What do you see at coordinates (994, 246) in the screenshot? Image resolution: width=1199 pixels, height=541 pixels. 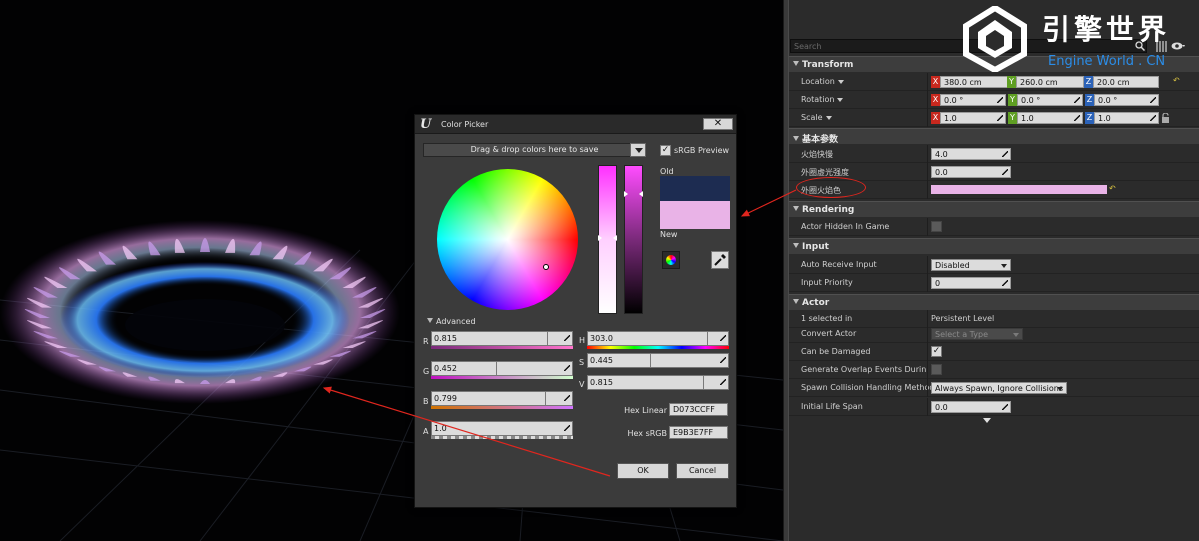 I see `category-input: Input` at bounding box center [994, 246].